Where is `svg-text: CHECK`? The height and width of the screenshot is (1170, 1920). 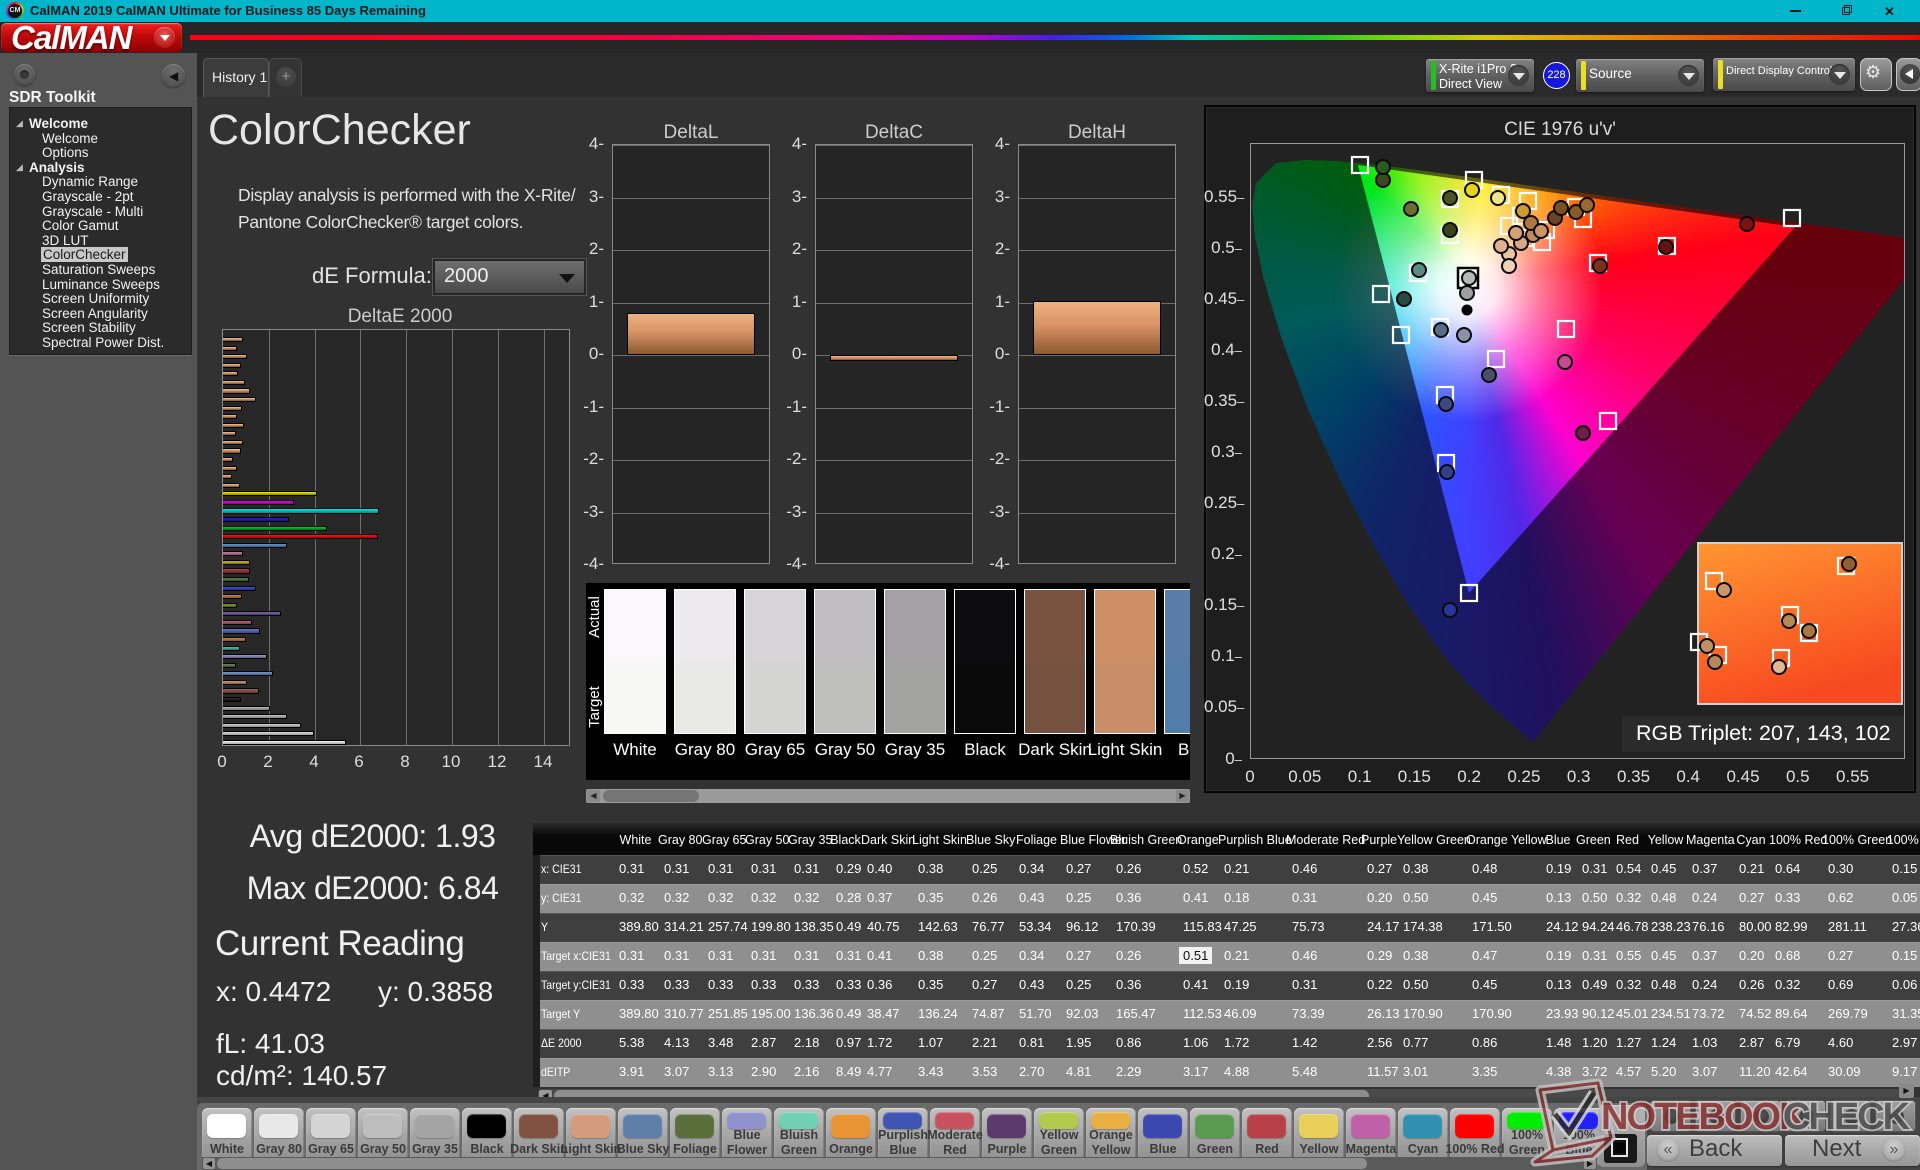
svg-text: CHECK is located at coordinates (1847, 1117).